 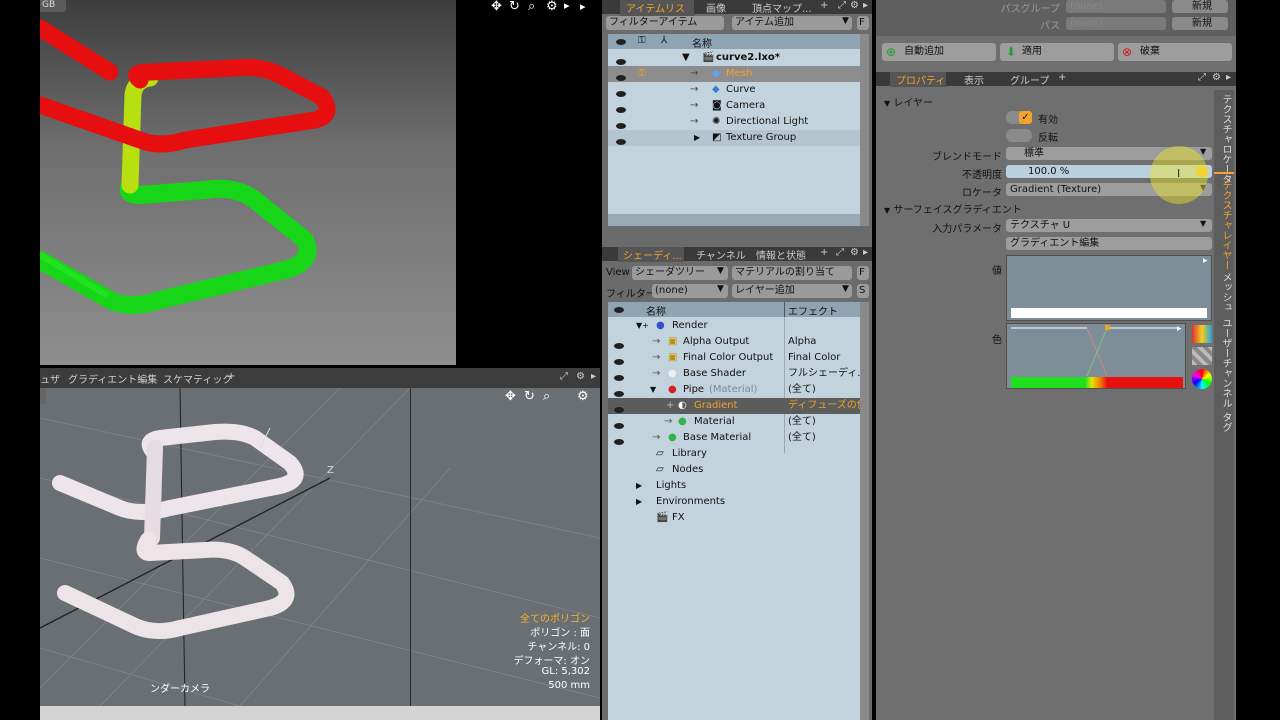 I want to click on list-item: → ◙ Camera, so click(x=734, y=106).